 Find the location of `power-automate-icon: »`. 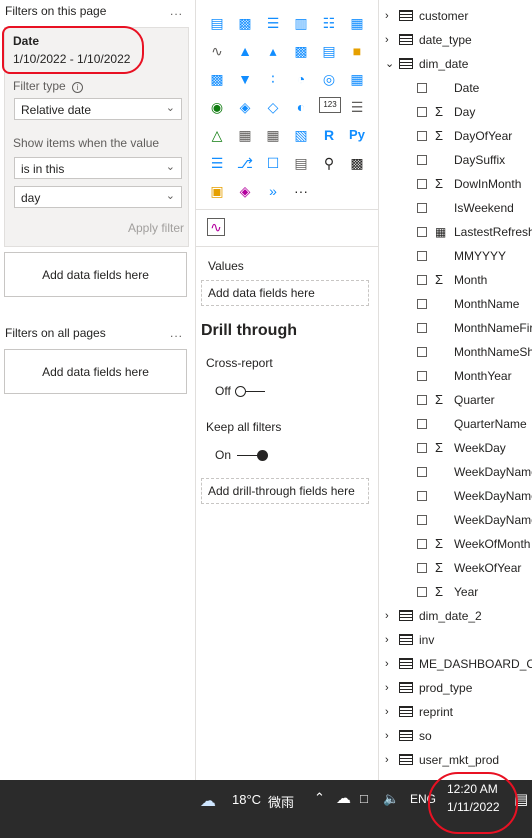

power-automate-icon: » is located at coordinates (273, 191).